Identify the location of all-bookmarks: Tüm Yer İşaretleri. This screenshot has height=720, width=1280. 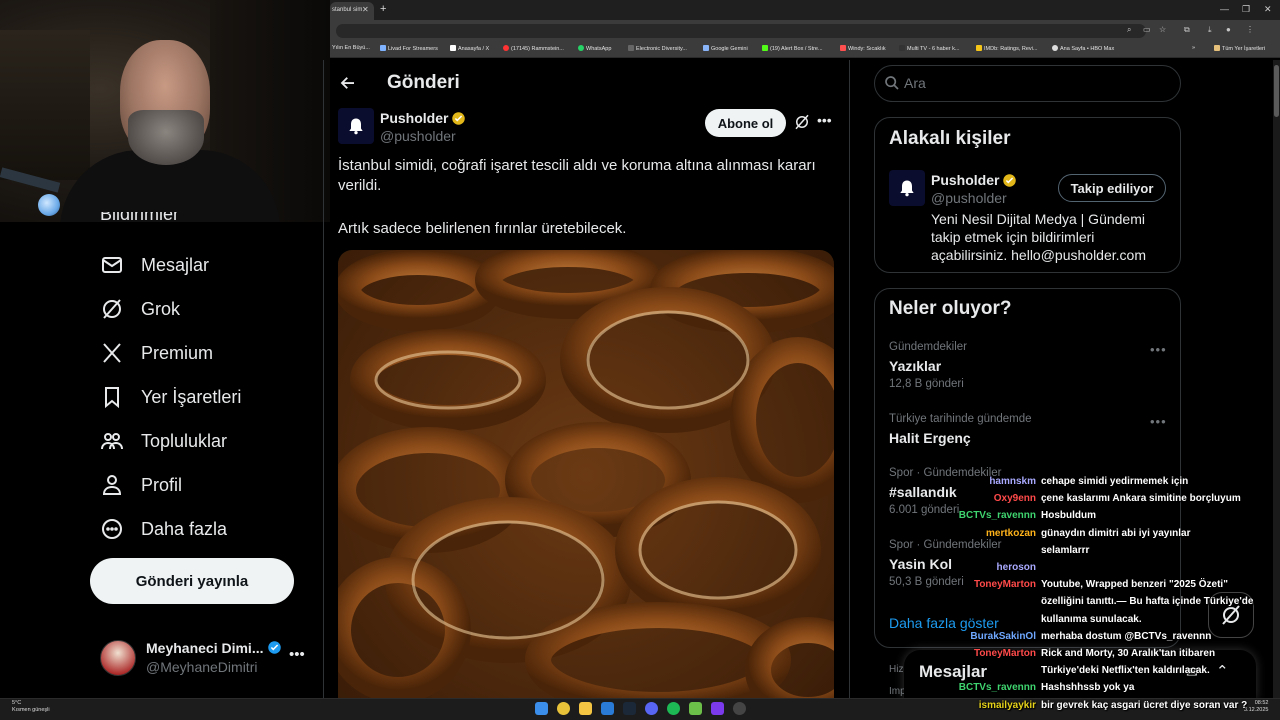
(1239, 48).